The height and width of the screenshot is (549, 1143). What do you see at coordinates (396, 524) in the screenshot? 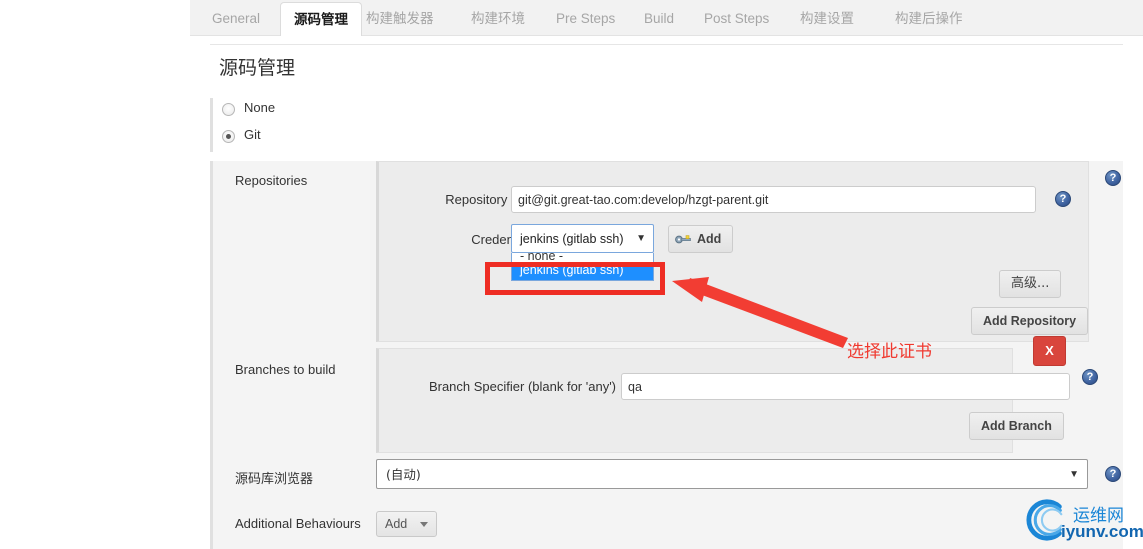
I see `additional-behaviours-add-label: Add` at bounding box center [396, 524].